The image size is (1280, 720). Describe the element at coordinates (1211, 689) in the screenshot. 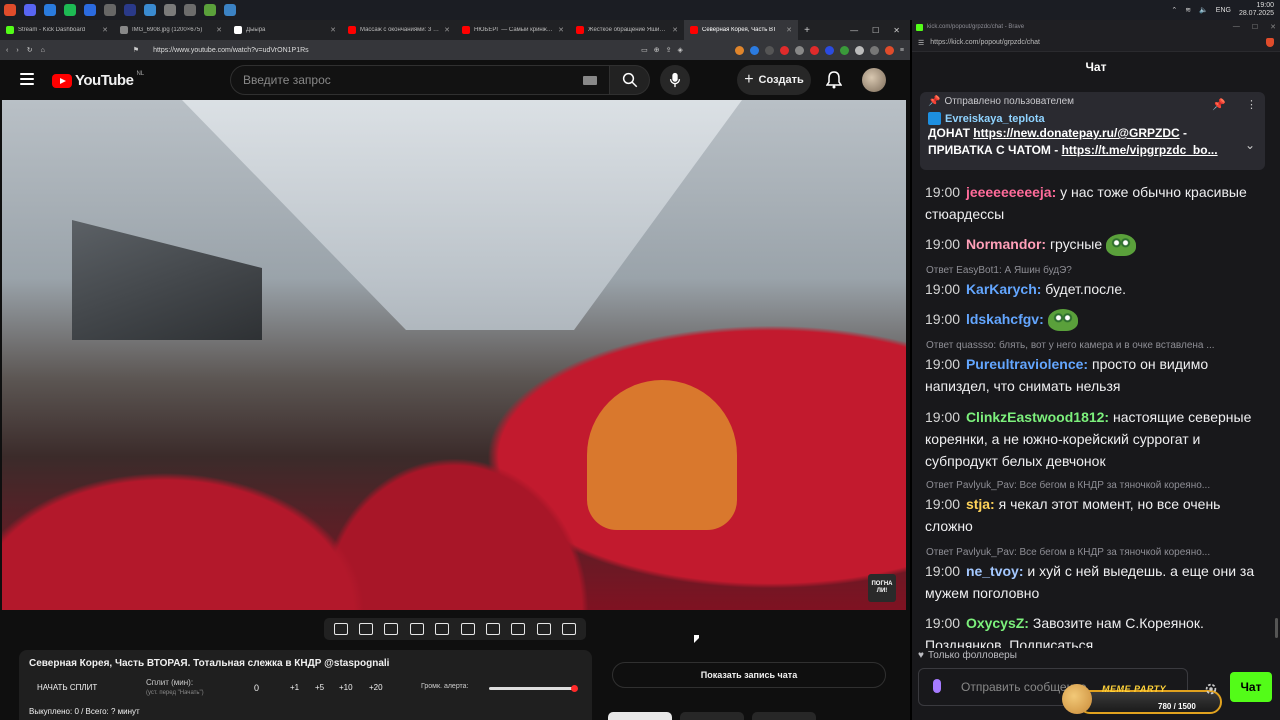

I see `chat-settings-icon` at that location.